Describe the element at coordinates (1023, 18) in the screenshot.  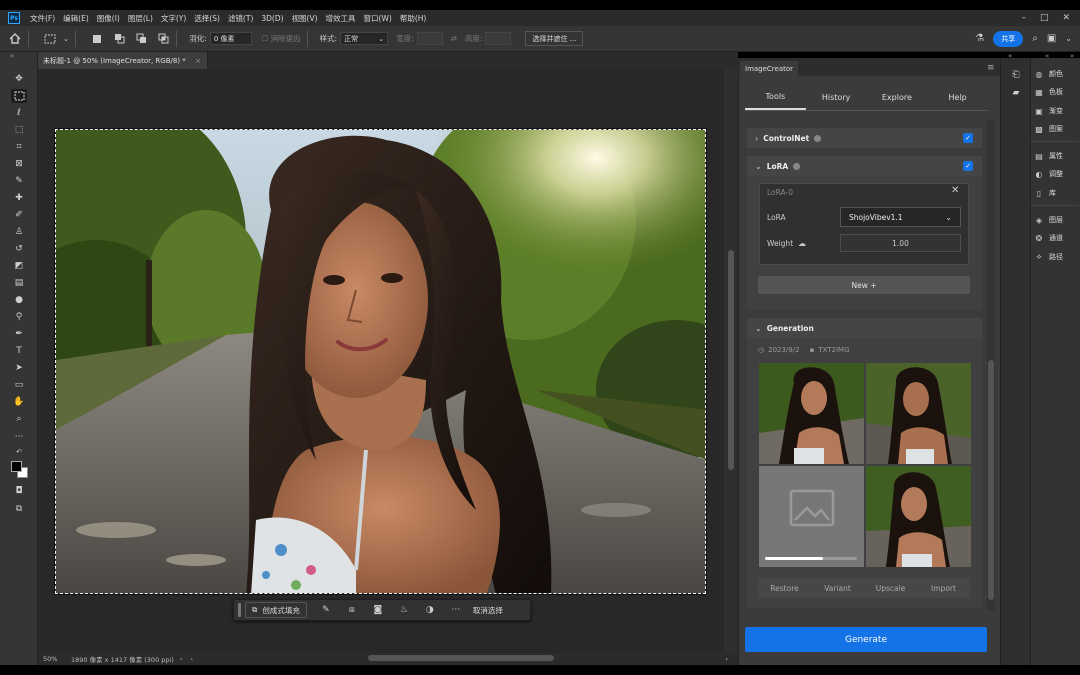
I see `minimize-icon: –` at that location.